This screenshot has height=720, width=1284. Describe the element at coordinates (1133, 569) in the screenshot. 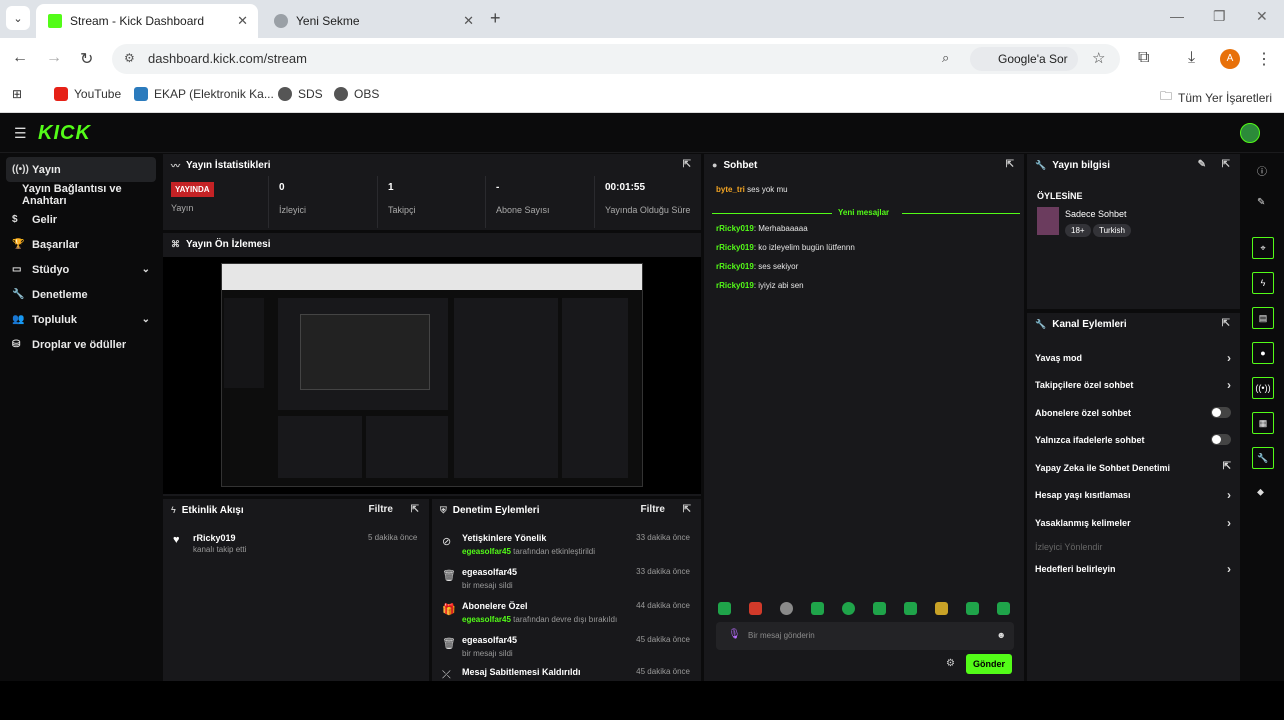

I see `action-set-goals: Hedefleri belirleyin ›` at that location.